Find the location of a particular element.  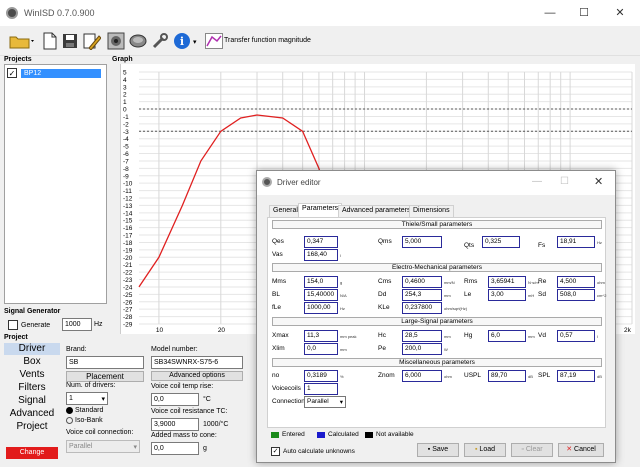

save-button: ▪ Save is located at coordinates (438, 450).